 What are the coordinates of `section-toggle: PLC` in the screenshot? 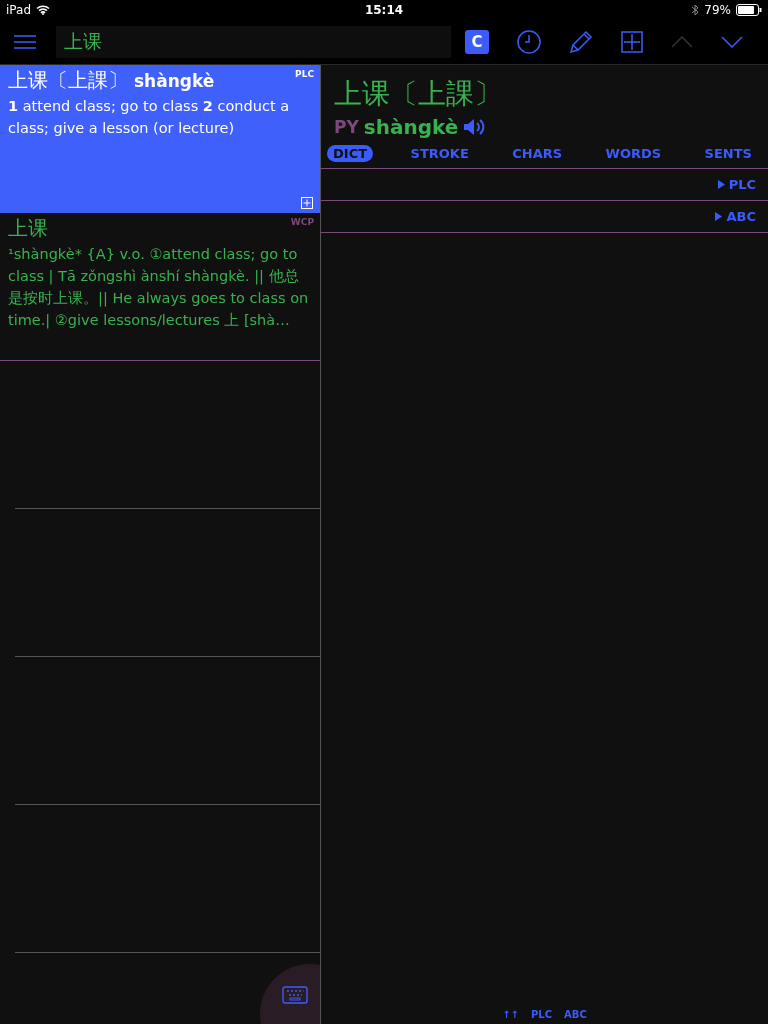 It's located at (736, 184).